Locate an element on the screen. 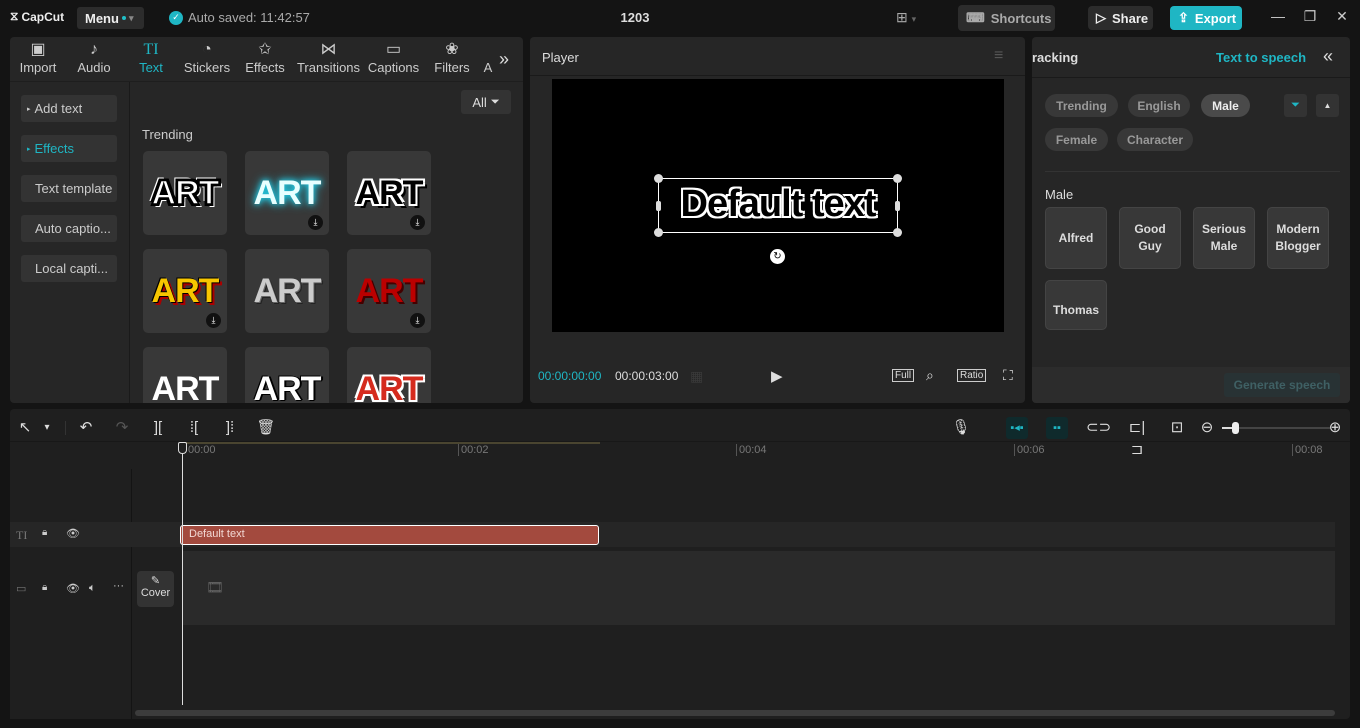  voice-option: Alfred is located at coordinates (1076, 238).